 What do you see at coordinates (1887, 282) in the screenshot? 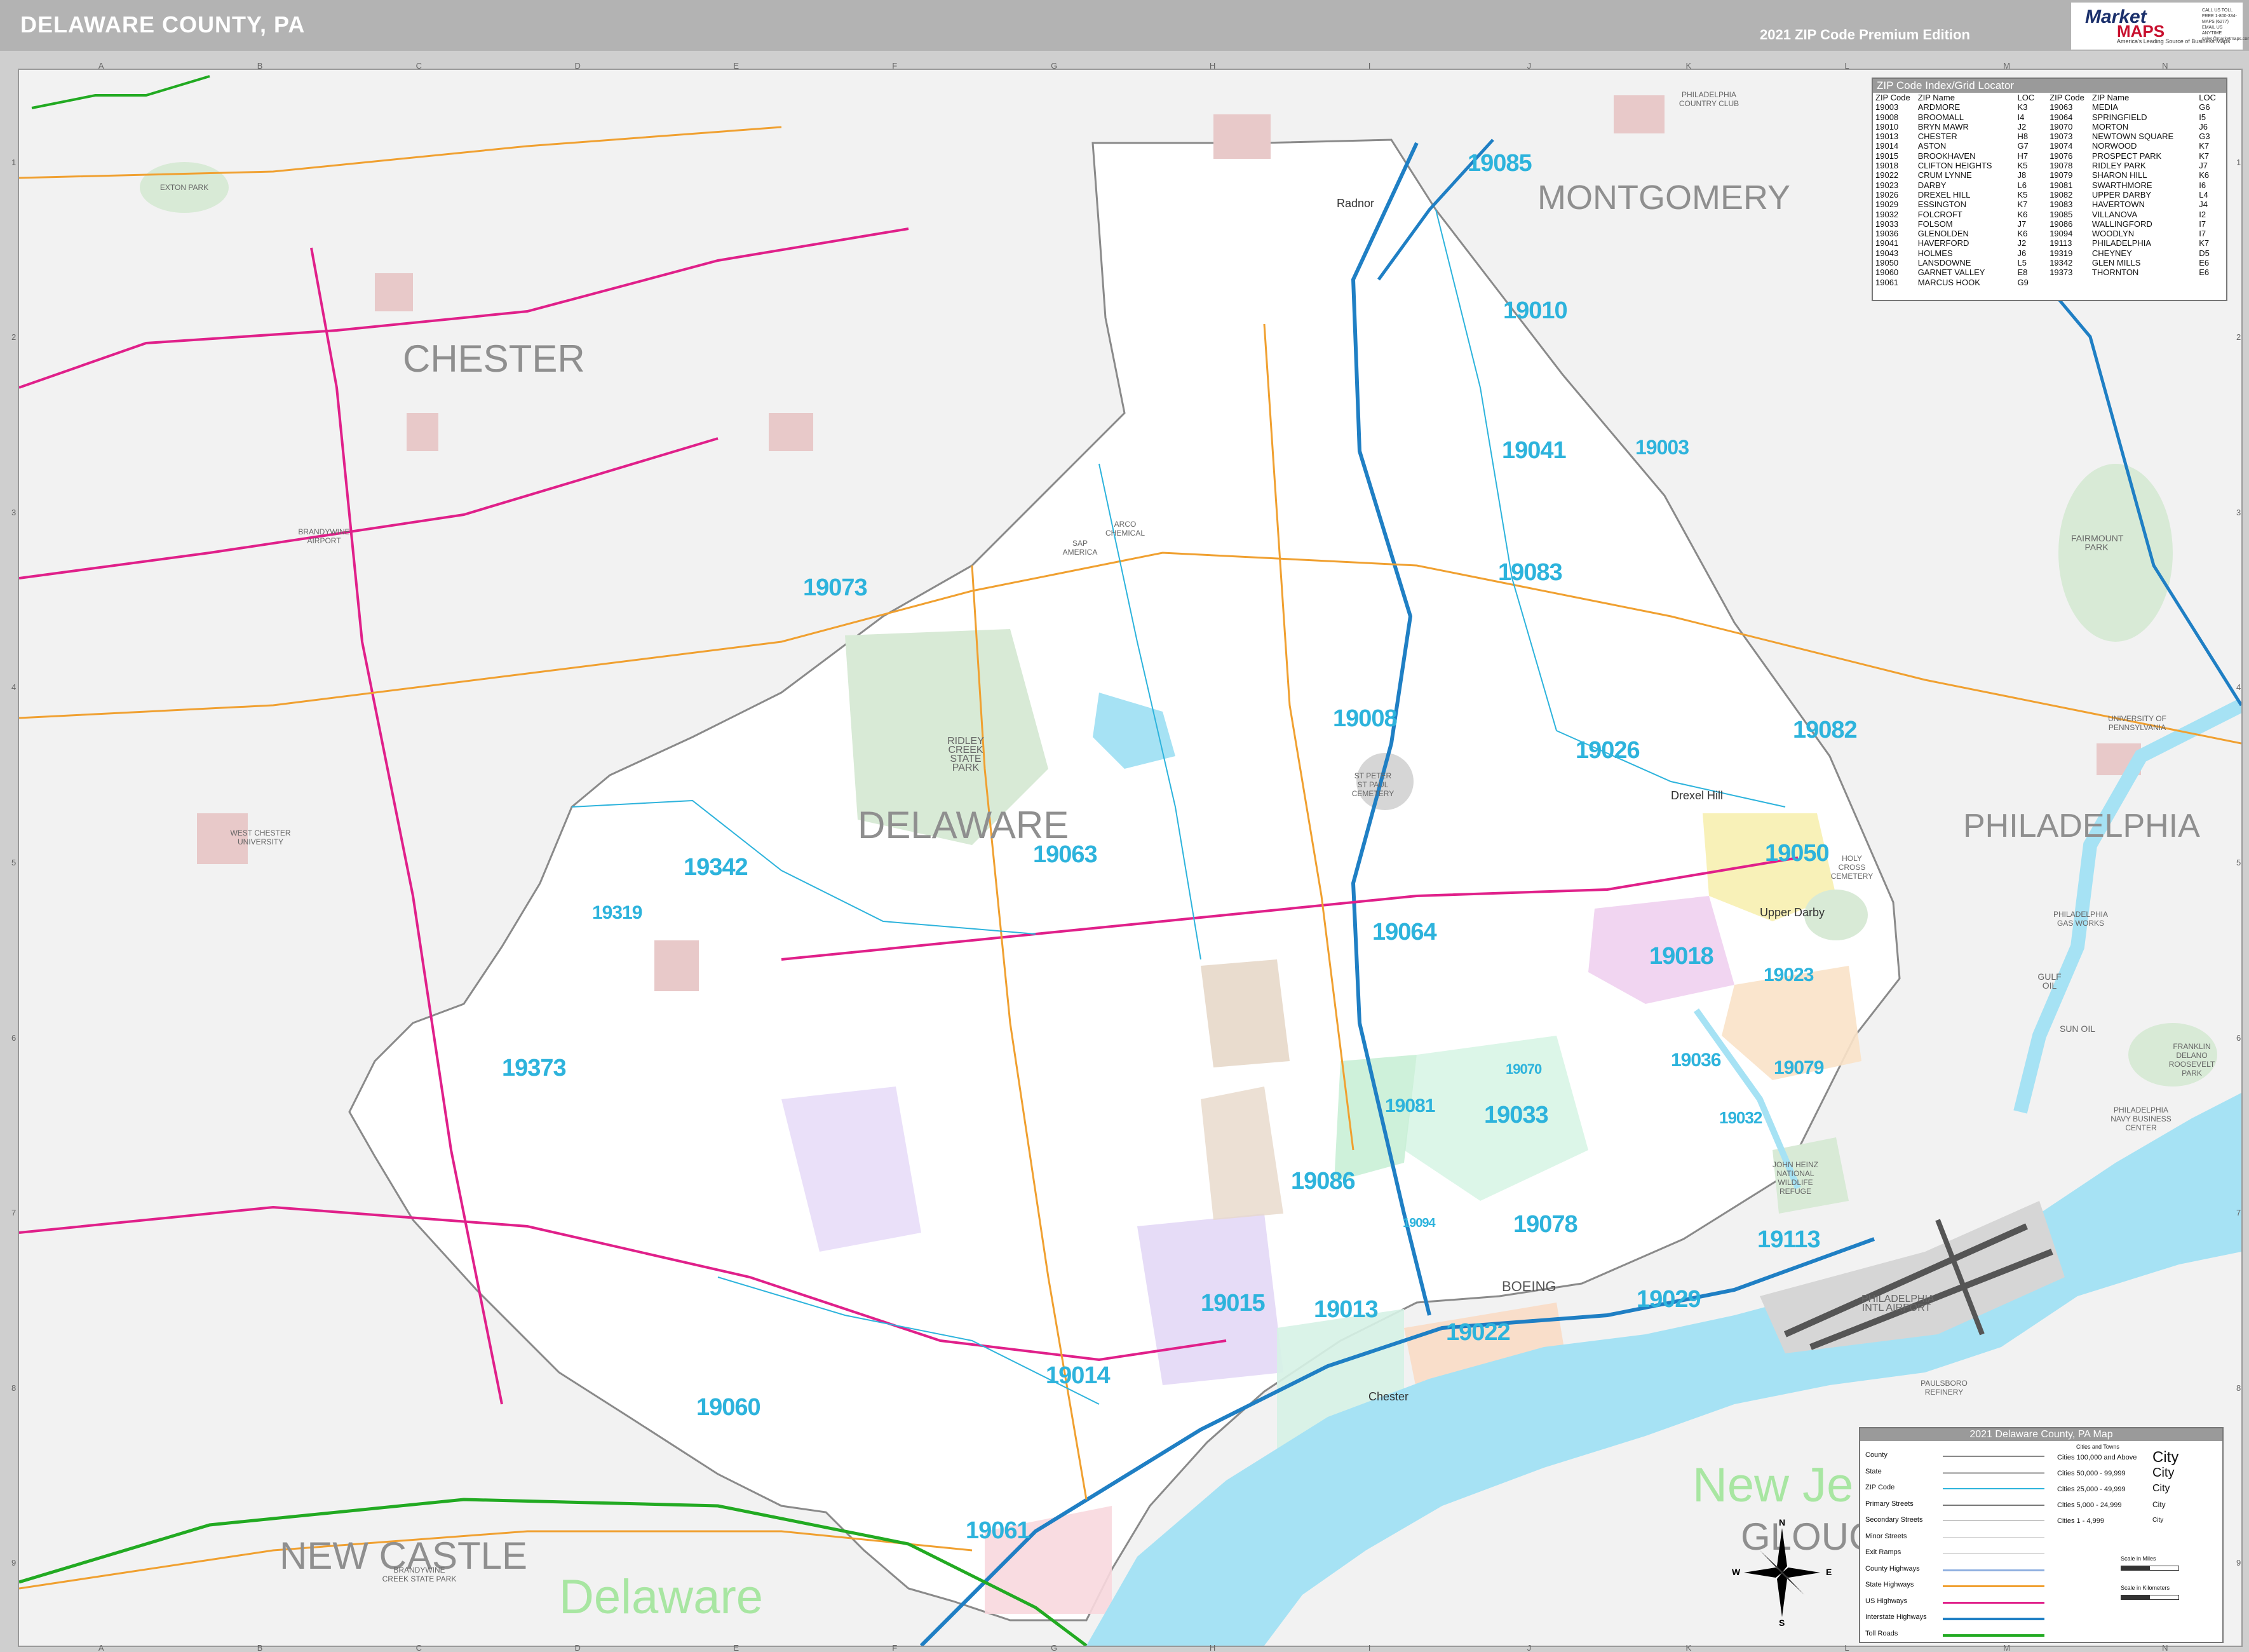
I see `zip-index-cell: 19061` at bounding box center [1887, 282].